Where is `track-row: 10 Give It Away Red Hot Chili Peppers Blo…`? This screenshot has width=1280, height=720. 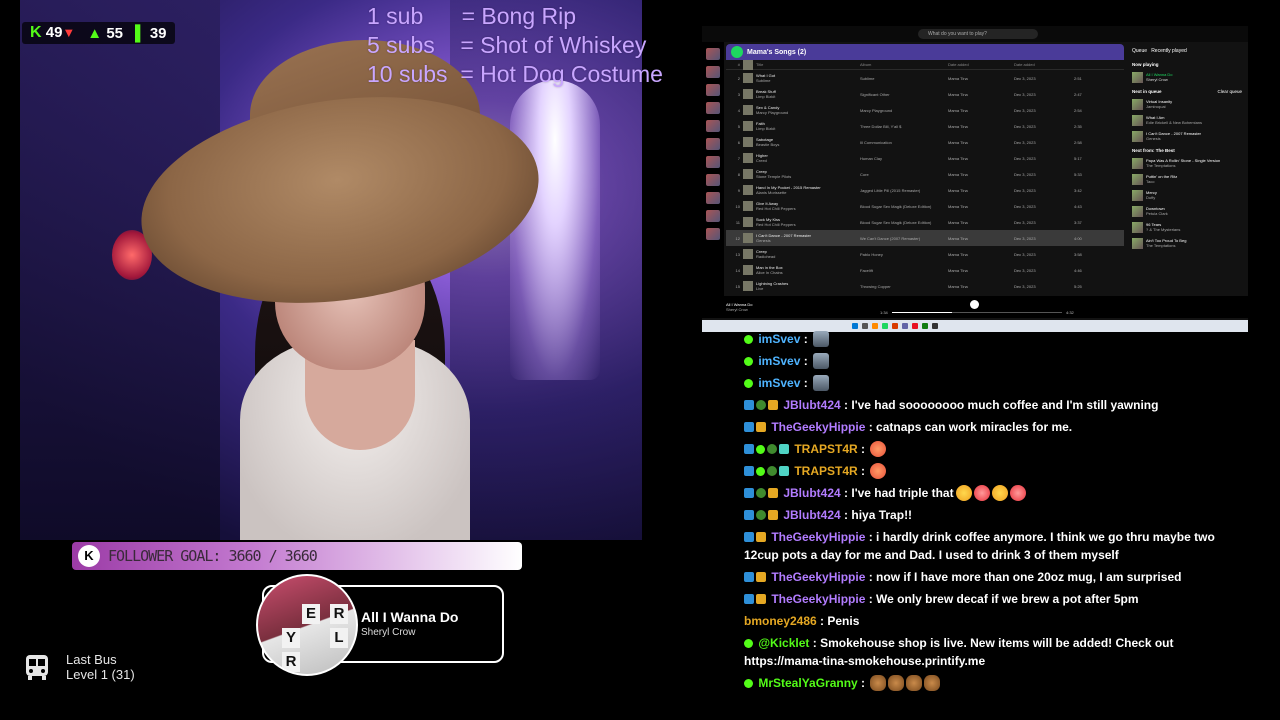
track-row: 10 Give It Away Red Hot Chili Peppers Blo… is located at coordinates (925, 206).